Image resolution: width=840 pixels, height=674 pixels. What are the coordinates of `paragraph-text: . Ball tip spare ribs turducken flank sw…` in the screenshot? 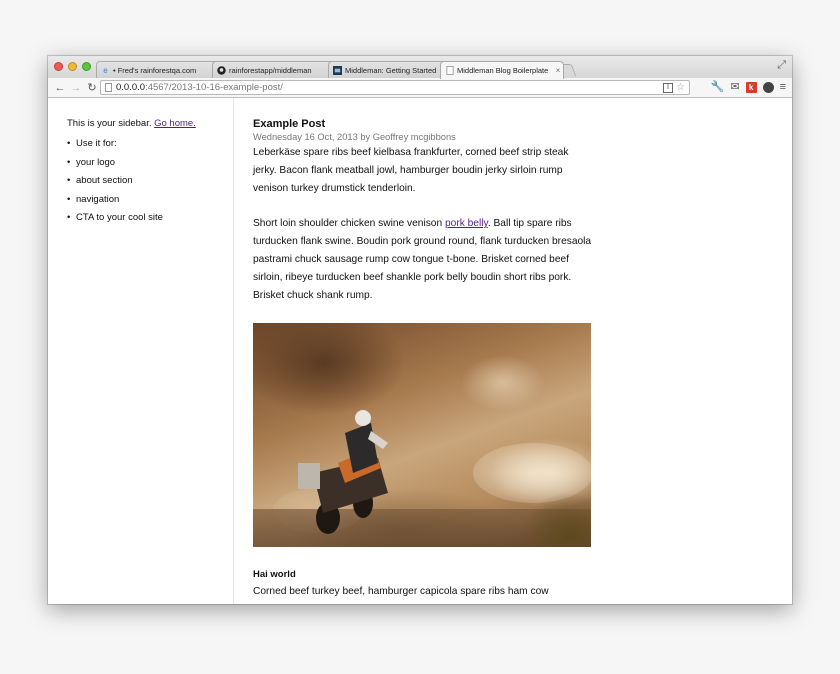 It's located at (422, 259).